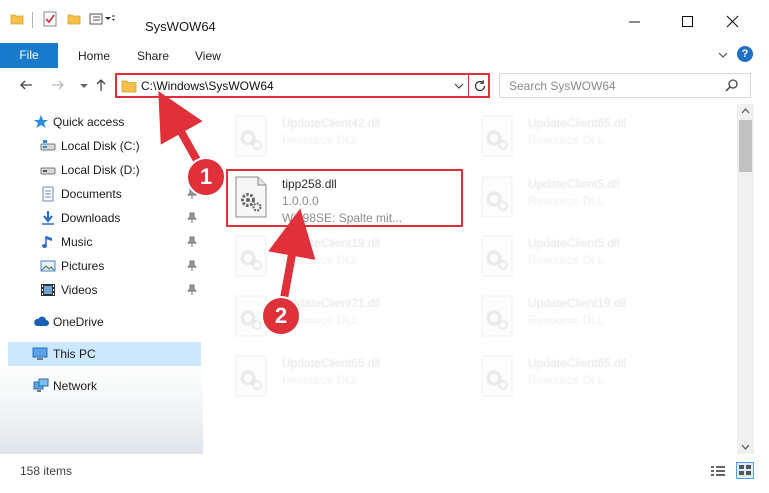 This screenshot has width=769, height=493. What do you see at coordinates (344, 198) in the screenshot?
I see `highlight-box` at bounding box center [344, 198].